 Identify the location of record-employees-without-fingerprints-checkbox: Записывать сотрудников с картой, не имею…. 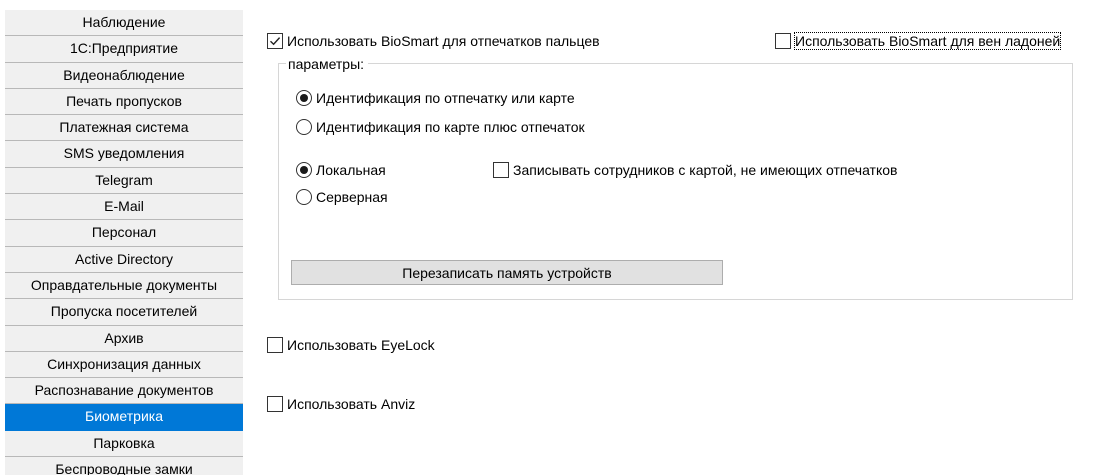
(695, 170).